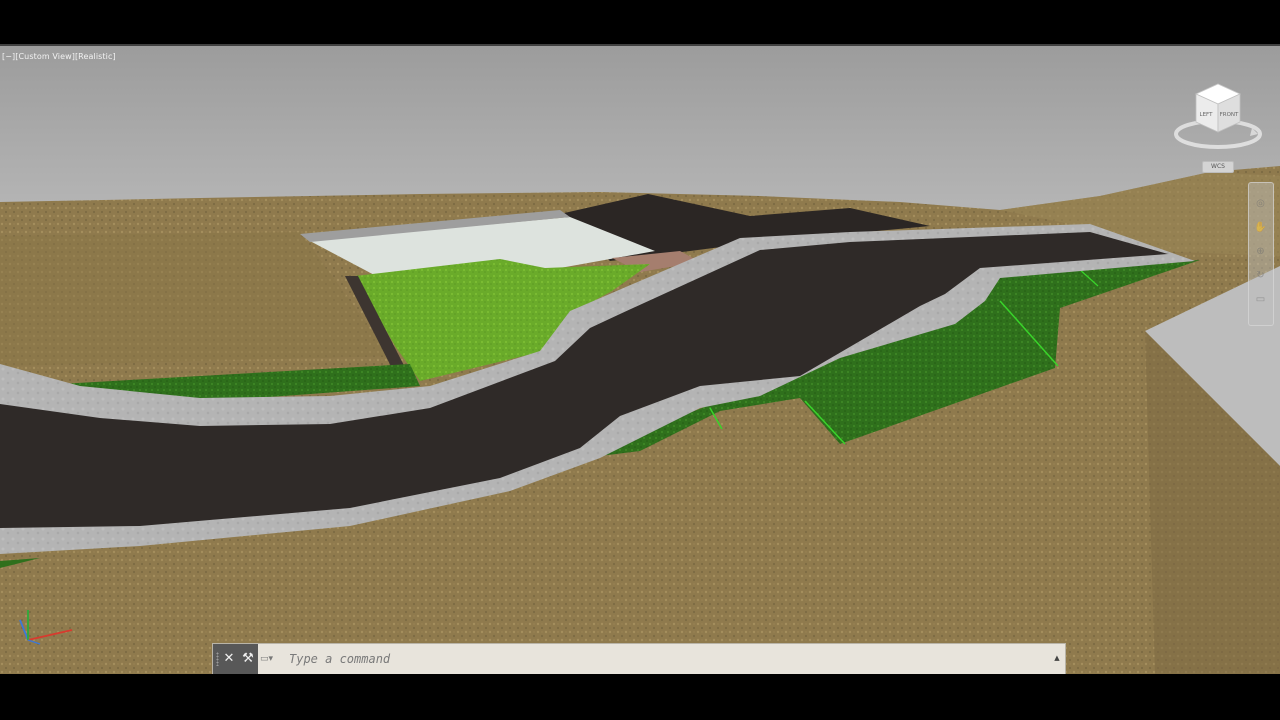 This screenshot has width=1280, height=720. What do you see at coordinates (46, 627) in the screenshot?
I see `ucs-icon` at bounding box center [46, 627].